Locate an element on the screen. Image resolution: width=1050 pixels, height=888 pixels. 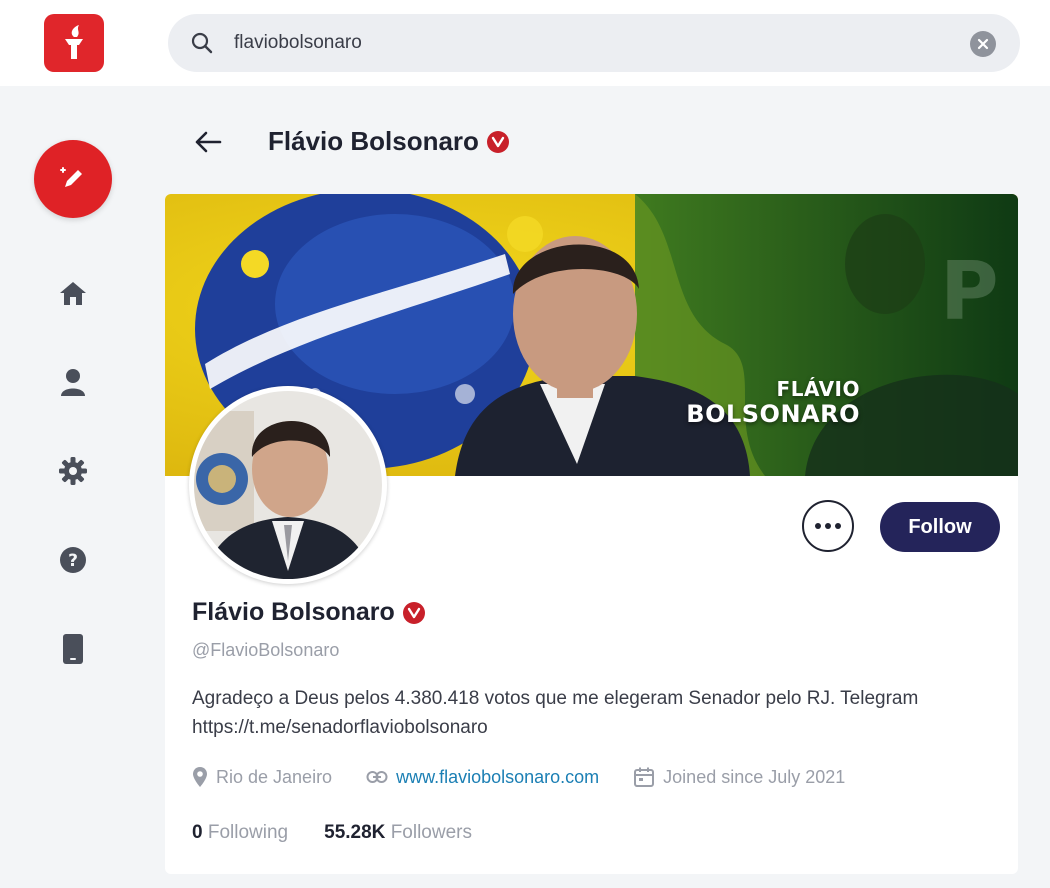
profile-name: Flávio Bolsonaro is located at coordinates (308, 612).